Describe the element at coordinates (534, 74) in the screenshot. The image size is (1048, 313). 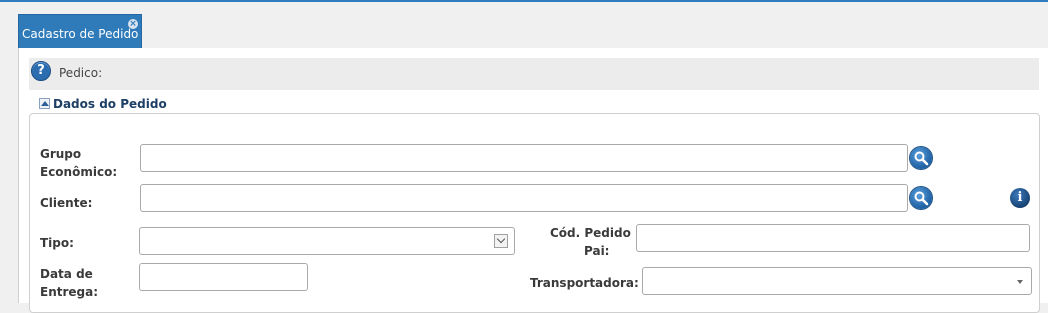
I see `info-bar: ? Pedico:` at that location.